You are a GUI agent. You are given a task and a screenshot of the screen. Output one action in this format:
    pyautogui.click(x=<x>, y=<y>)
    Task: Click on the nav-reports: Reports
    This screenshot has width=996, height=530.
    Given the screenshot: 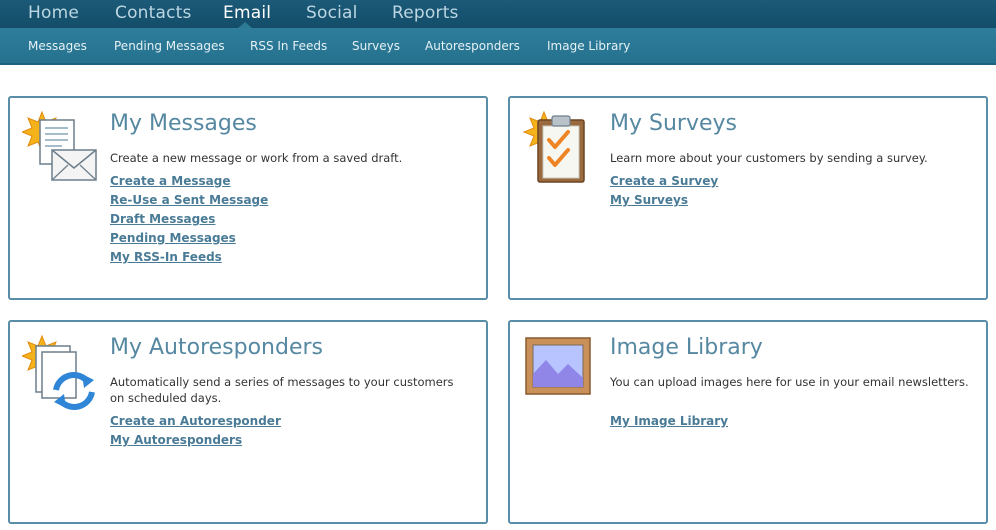 What is the action you would take?
    pyautogui.click(x=425, y=13)
    